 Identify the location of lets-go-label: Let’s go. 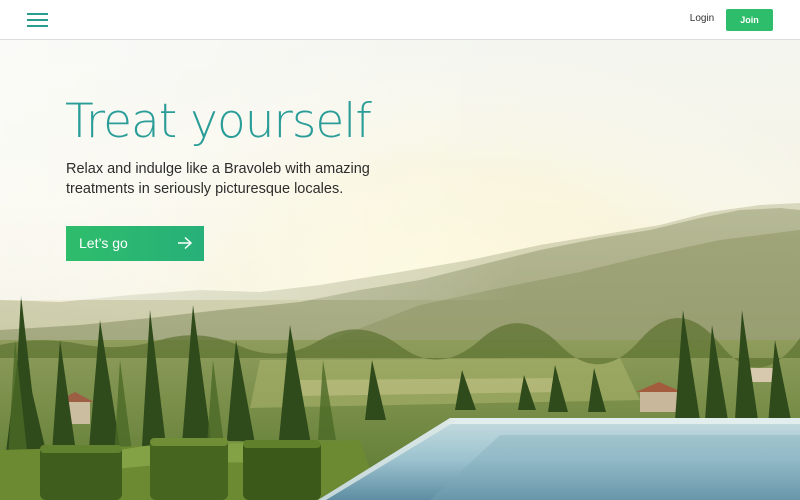
(103, 243).